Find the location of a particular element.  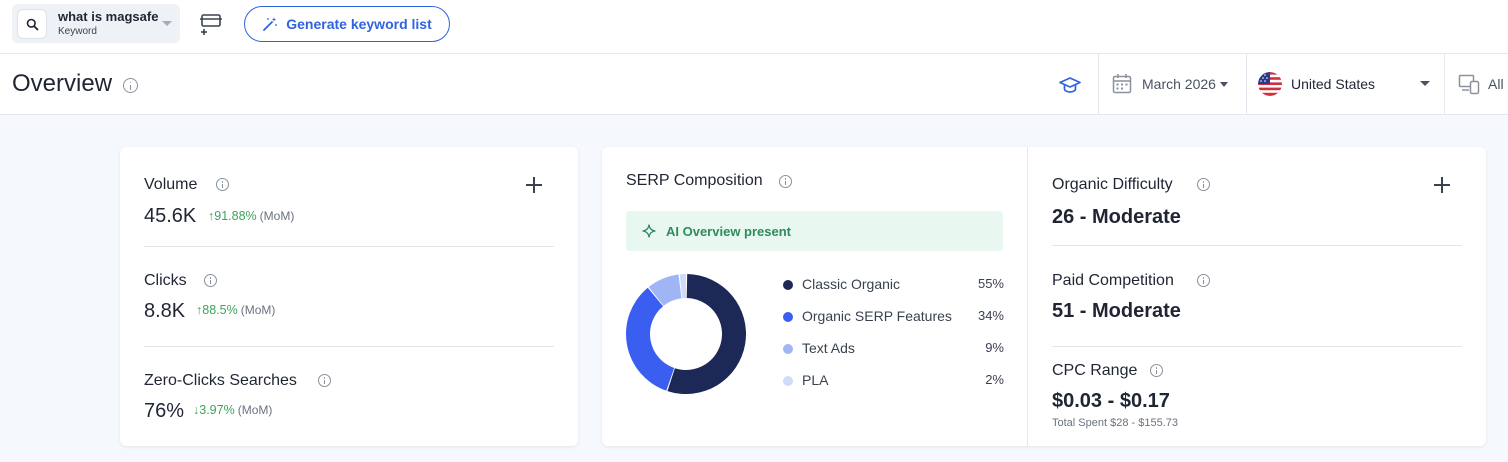

paid-competition-label: Paid Competition is located at coordinates (1113, 280).